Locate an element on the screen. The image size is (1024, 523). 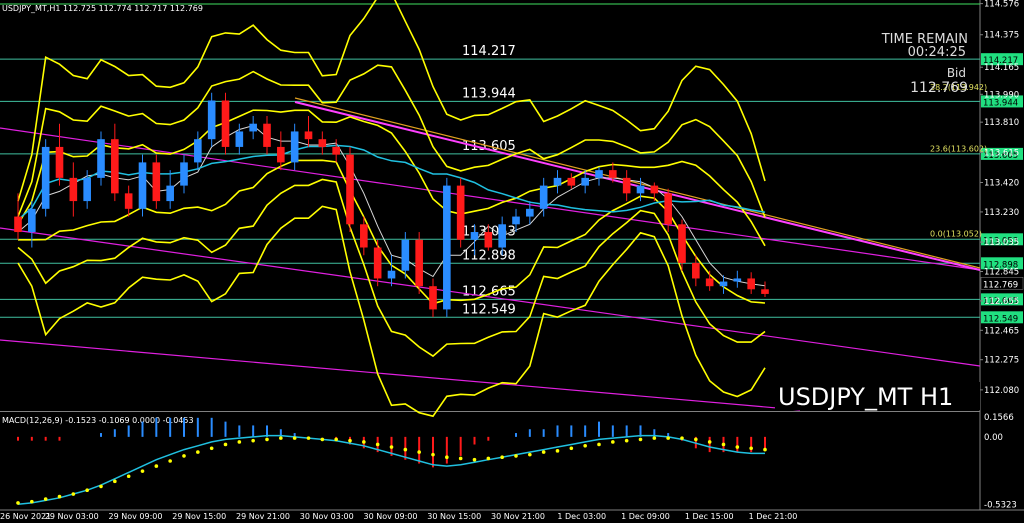
time-axis-label: 1 Dec 21:00 is located at coordinates (773, 516).